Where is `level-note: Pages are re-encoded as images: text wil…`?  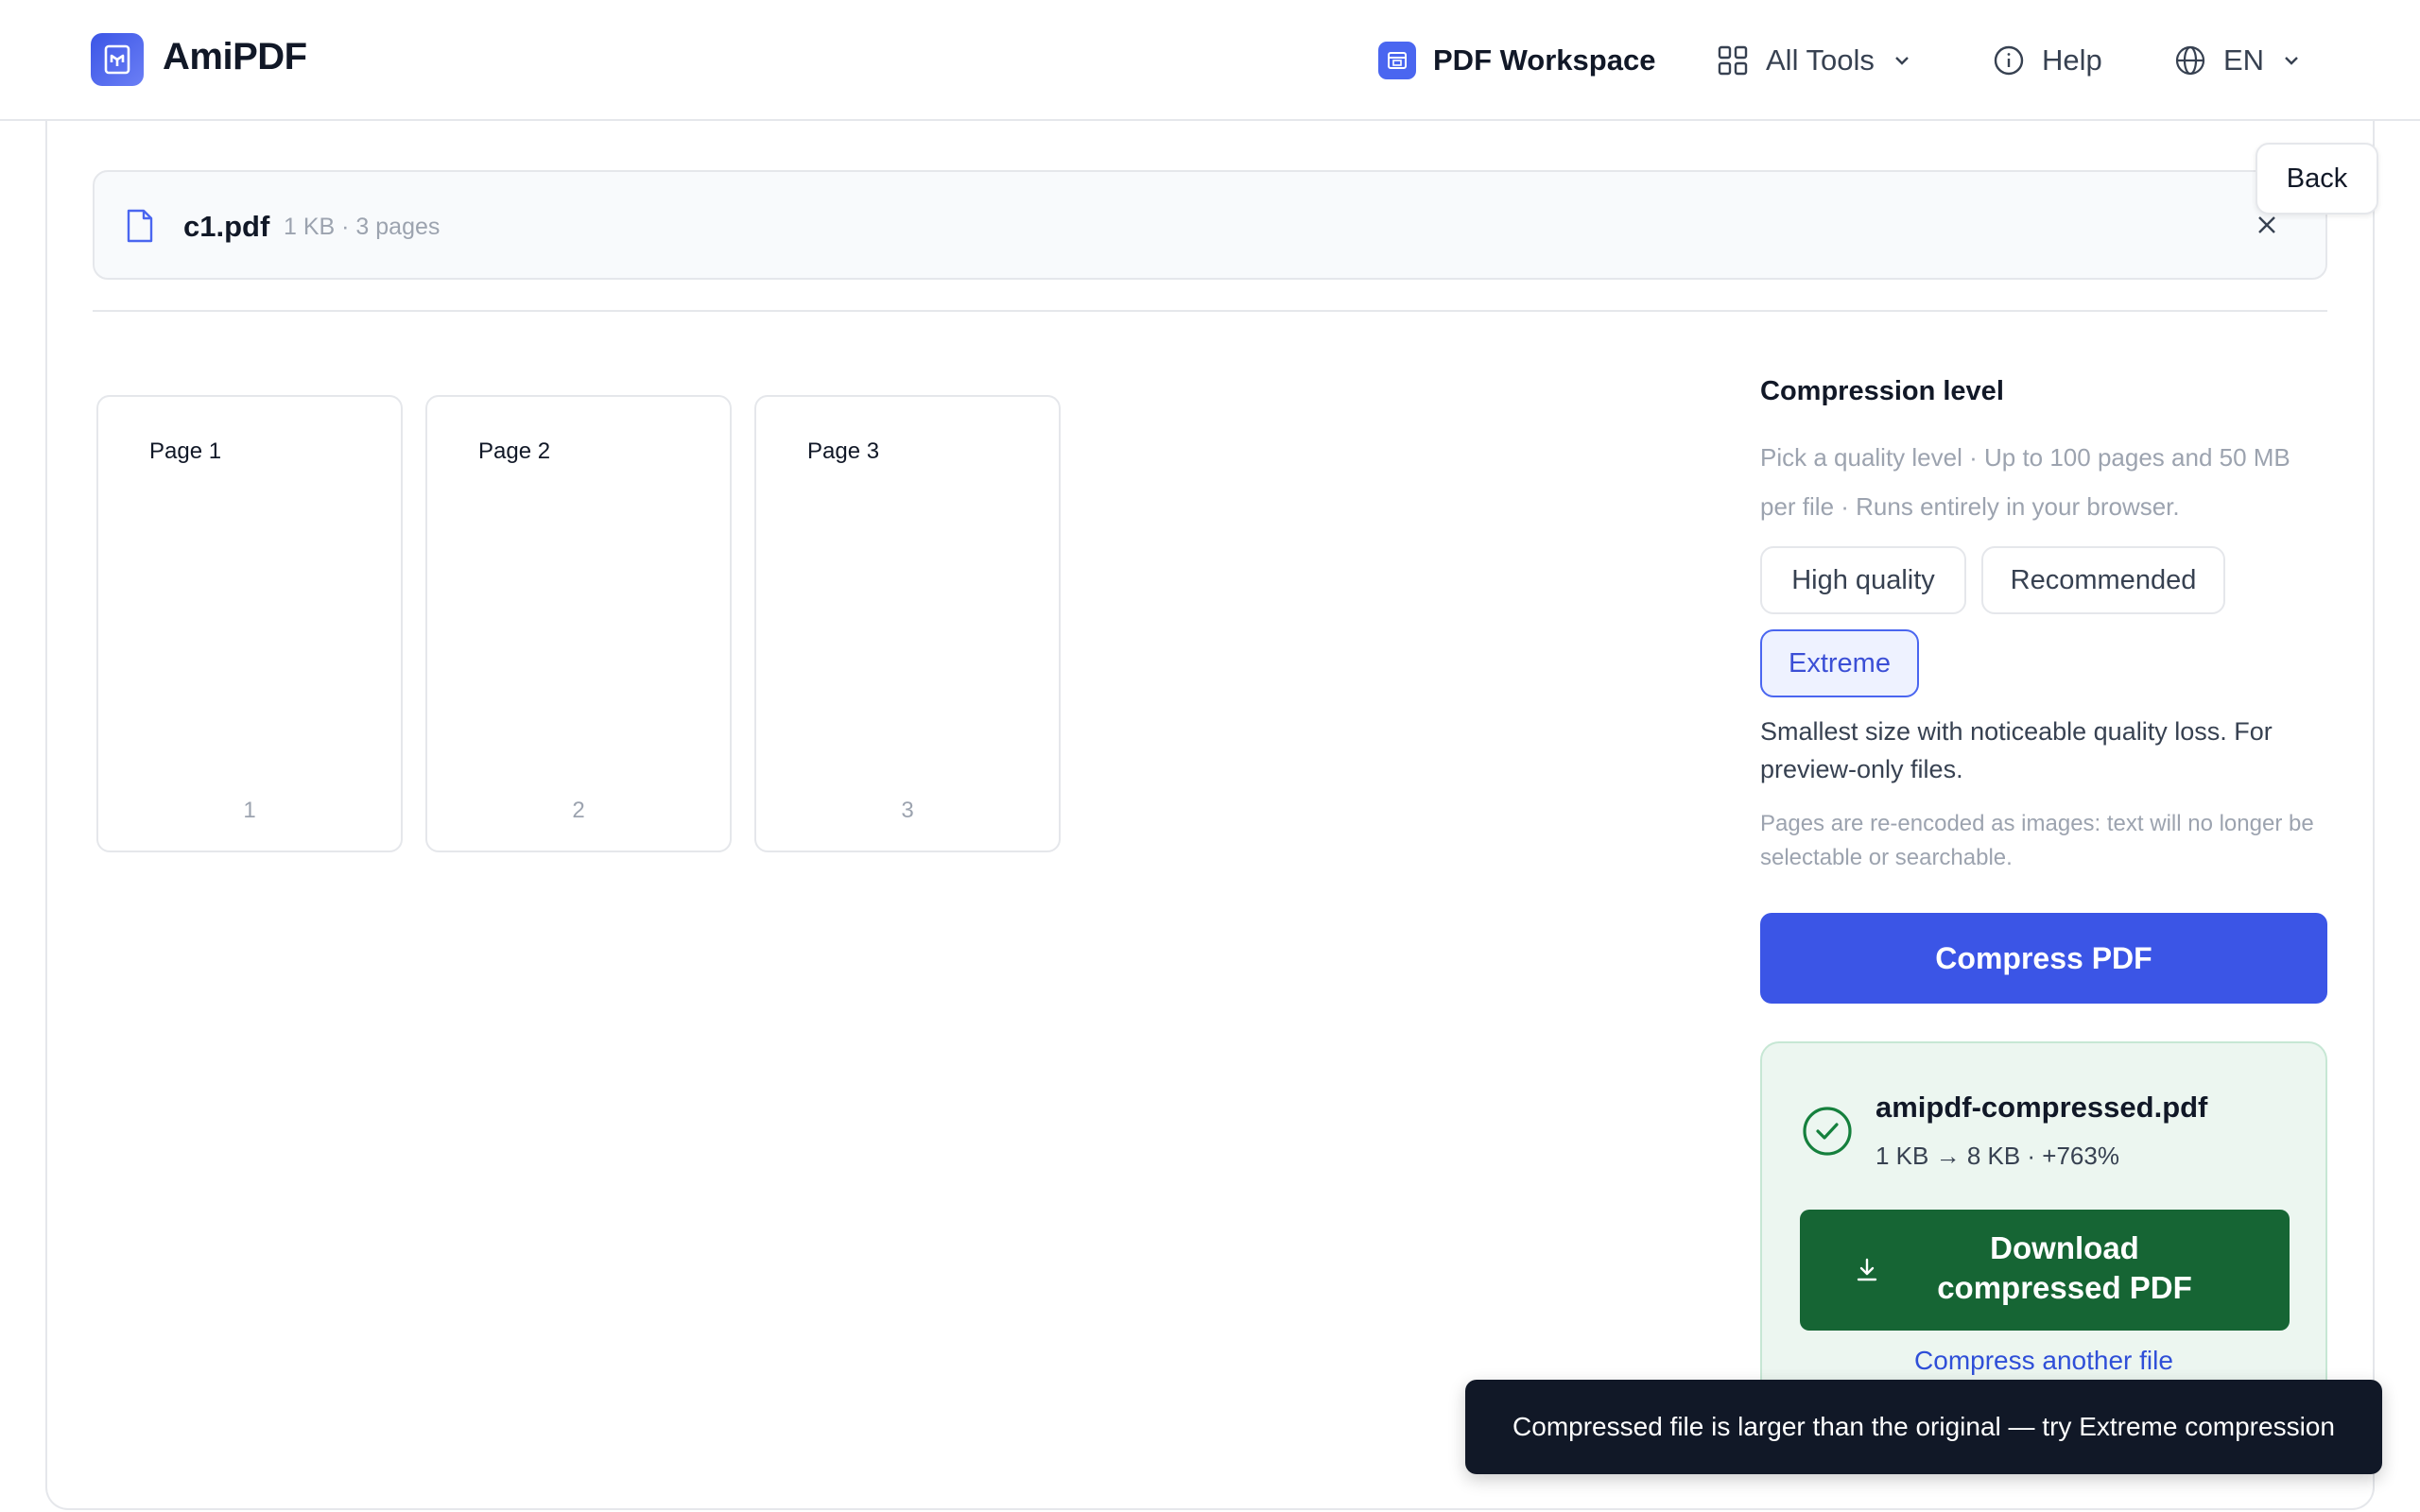 level-note: Pages are re-encoded as images: text wil… is located at coordinates (2037, 840).